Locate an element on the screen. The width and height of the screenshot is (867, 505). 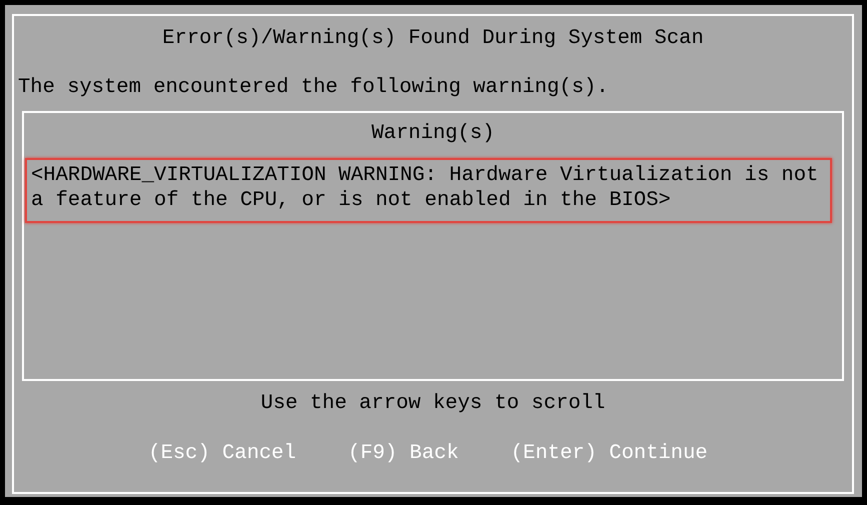
key-action: (Esc) Cancel is located at coordinates (222, 454).